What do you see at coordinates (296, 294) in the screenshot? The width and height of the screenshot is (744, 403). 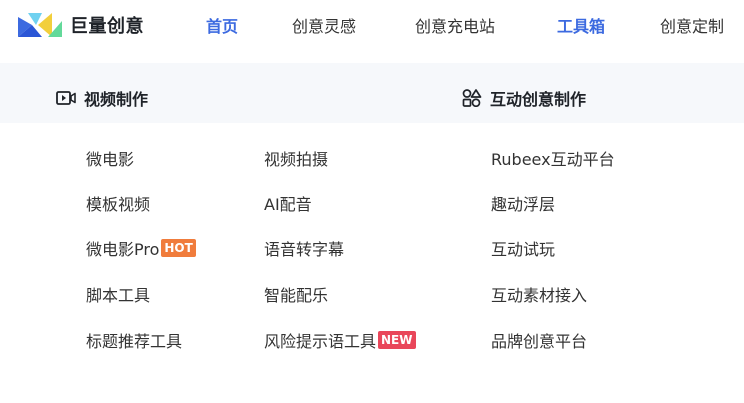 I see `menu-item-smart-music: 智能配乐` at bounding box center [296, 294].